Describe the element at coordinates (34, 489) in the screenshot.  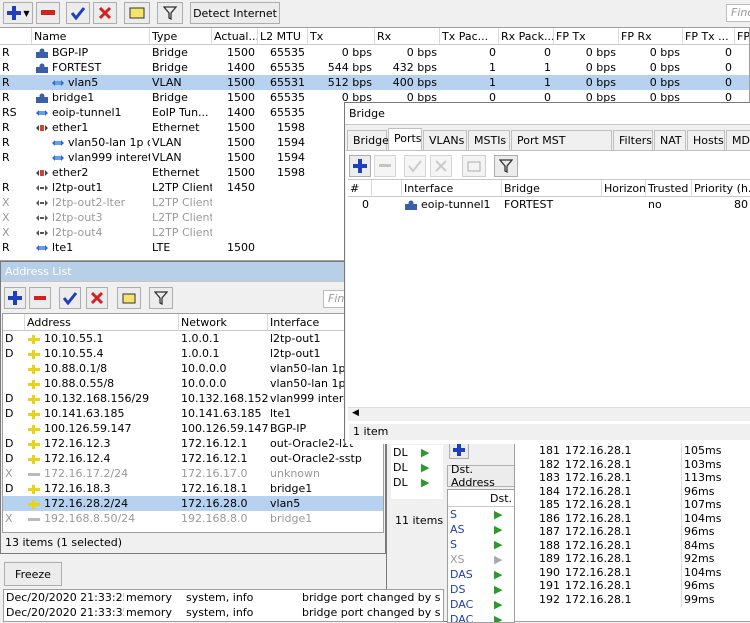
I see `address-icon` at that location.